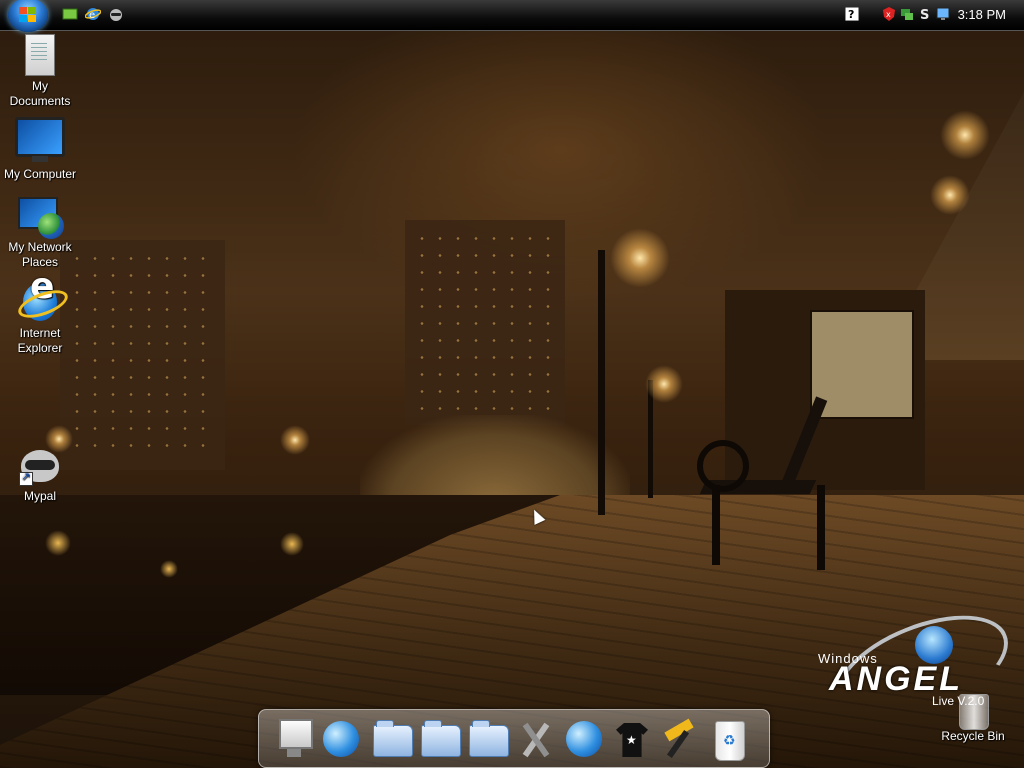 Image resolution: width=1024 pixels, height=768 pixels. Describe the element at coordinates (601, 382) in the screenshot. I see `wallpaper-lamp-pole` at that location.